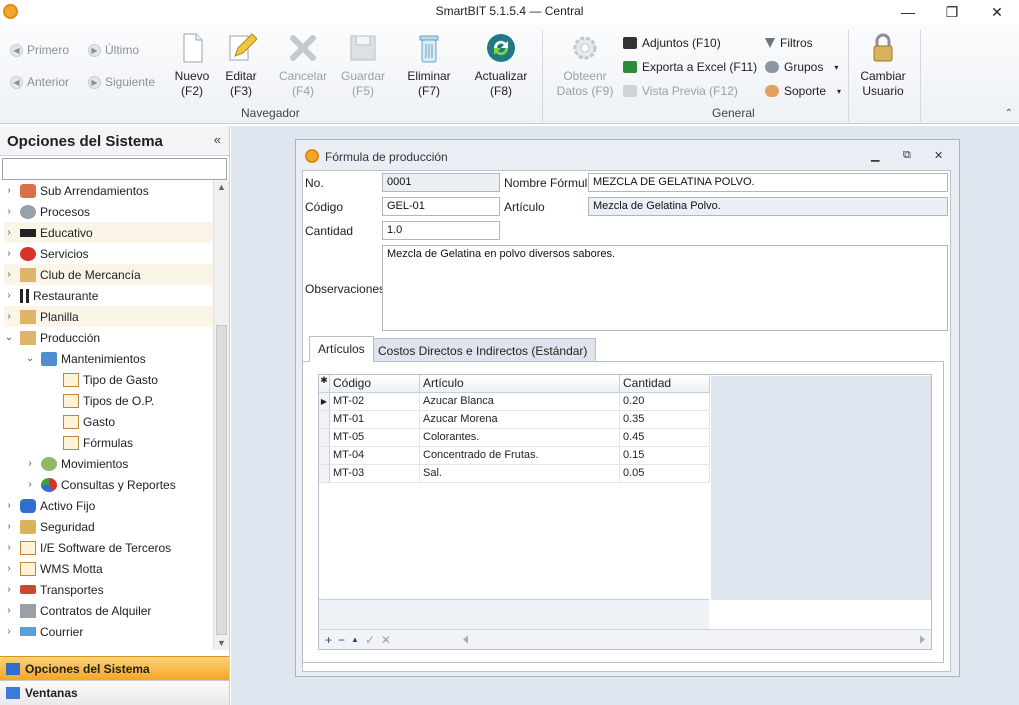 This screenshot has height=705, width=1019. I want to click on first-record-button: ◀ Primero, so click(39, 50).